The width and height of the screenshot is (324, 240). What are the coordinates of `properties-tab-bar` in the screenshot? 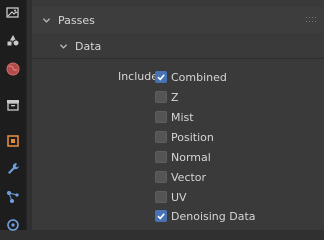 It's located at (13, 115).